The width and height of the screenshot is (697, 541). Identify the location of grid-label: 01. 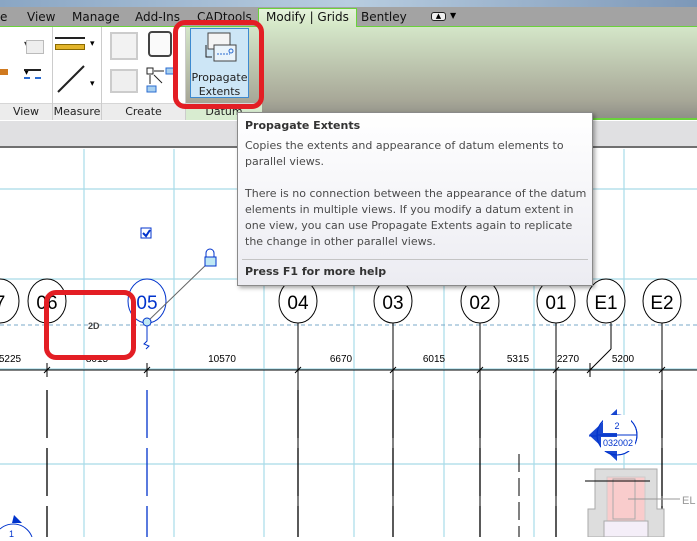
(555, 303).